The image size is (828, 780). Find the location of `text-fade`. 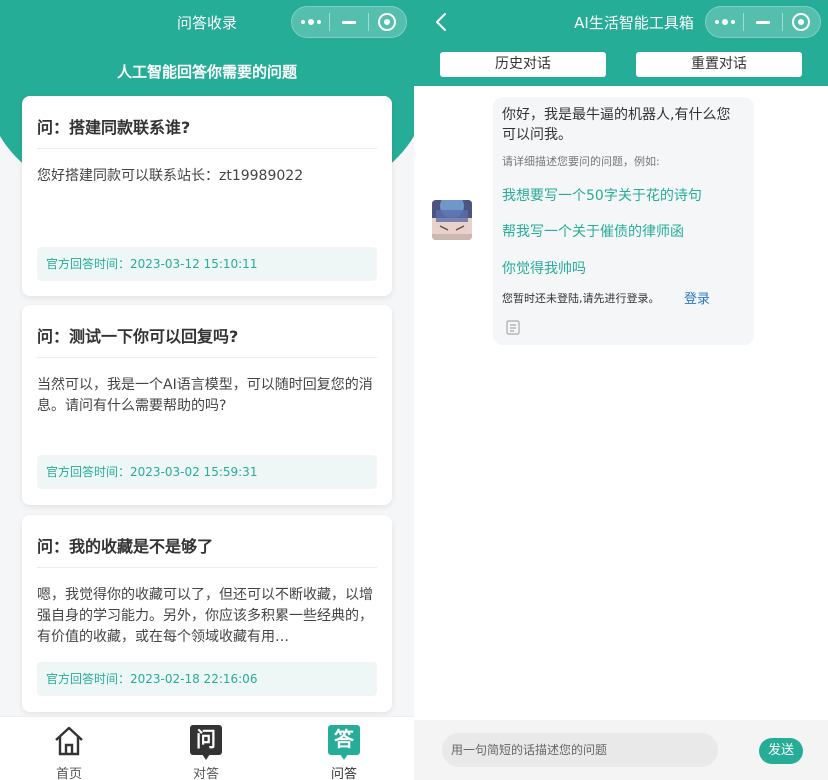

text-fade is located at coordinates (207, 649).